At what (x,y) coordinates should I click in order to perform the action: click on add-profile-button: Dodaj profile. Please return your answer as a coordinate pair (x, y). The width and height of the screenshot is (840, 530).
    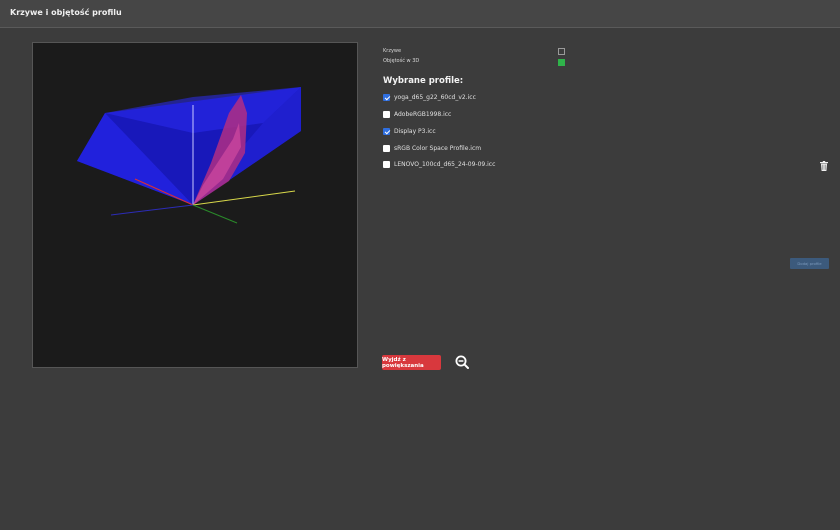
    Looking at the image, I should click on (809, 263).